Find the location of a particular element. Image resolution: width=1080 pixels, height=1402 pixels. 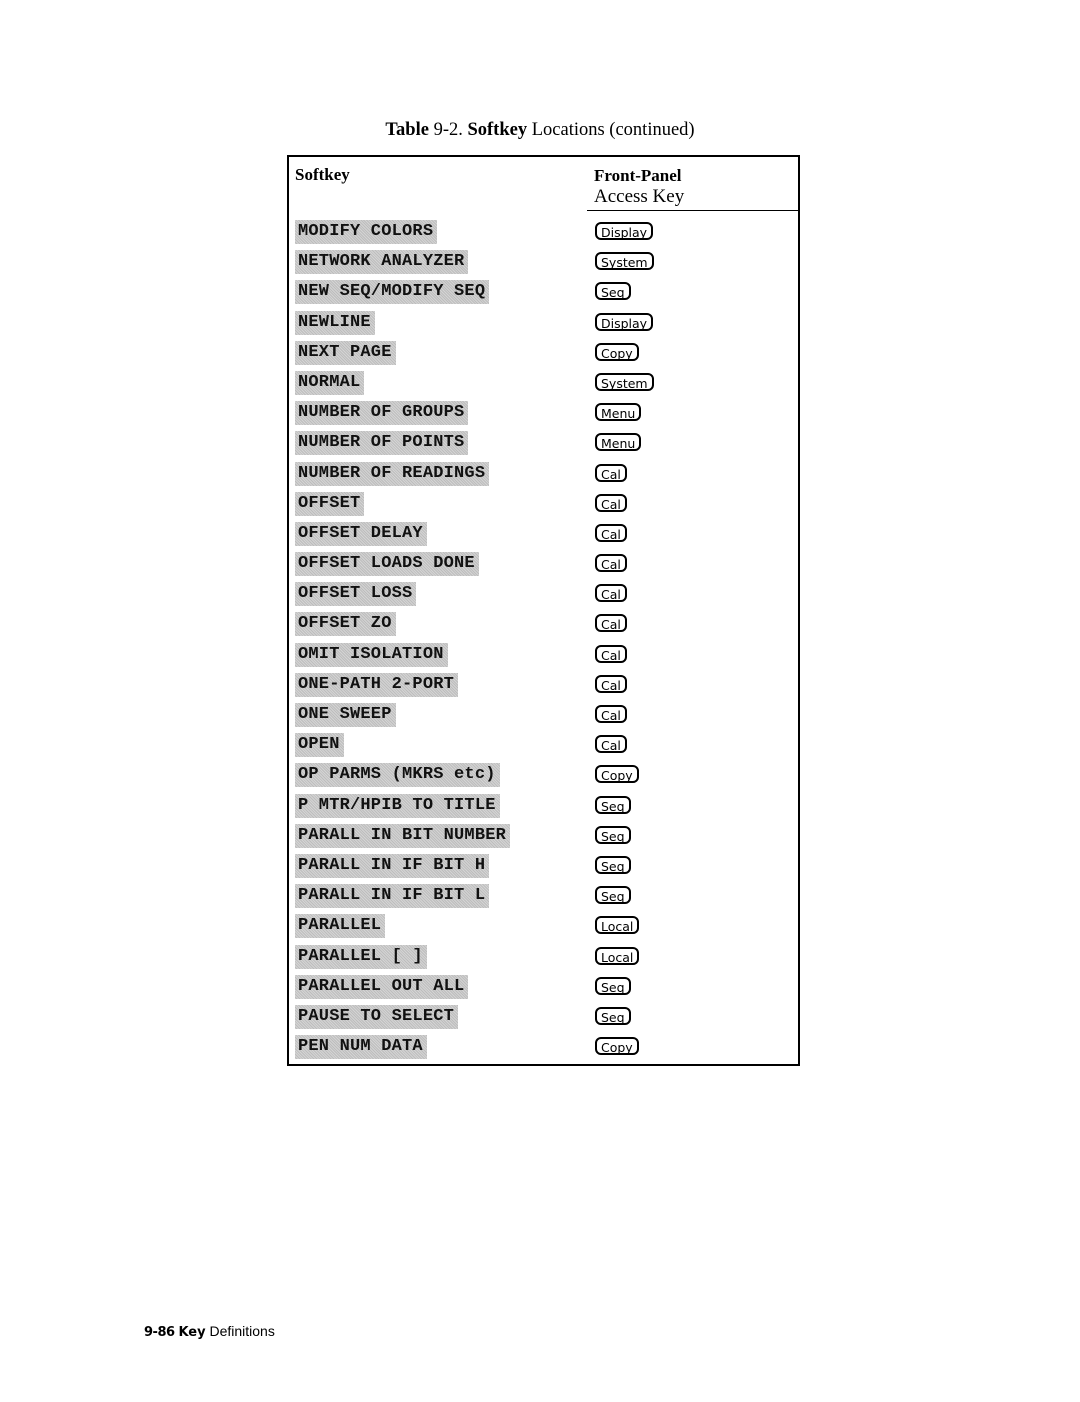

softkey-label: NEW SEQ/MODIFY SEQ is located at coordinates (392, 292).